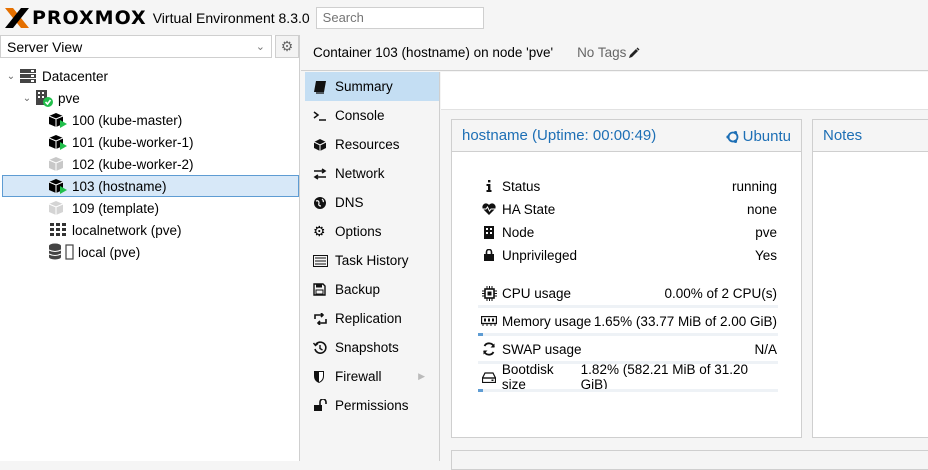 The image size is (928, 470). I want to click on status-value: running, so click(754, 186).